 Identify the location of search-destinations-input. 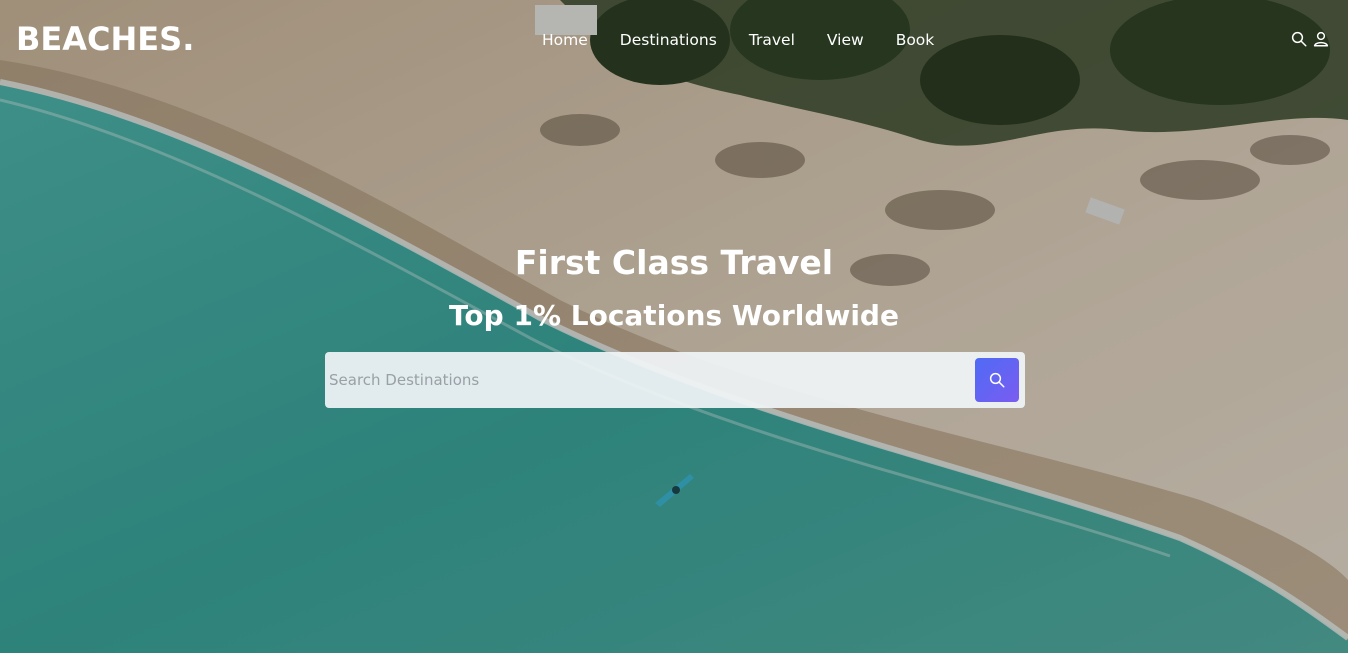
(649, 380).